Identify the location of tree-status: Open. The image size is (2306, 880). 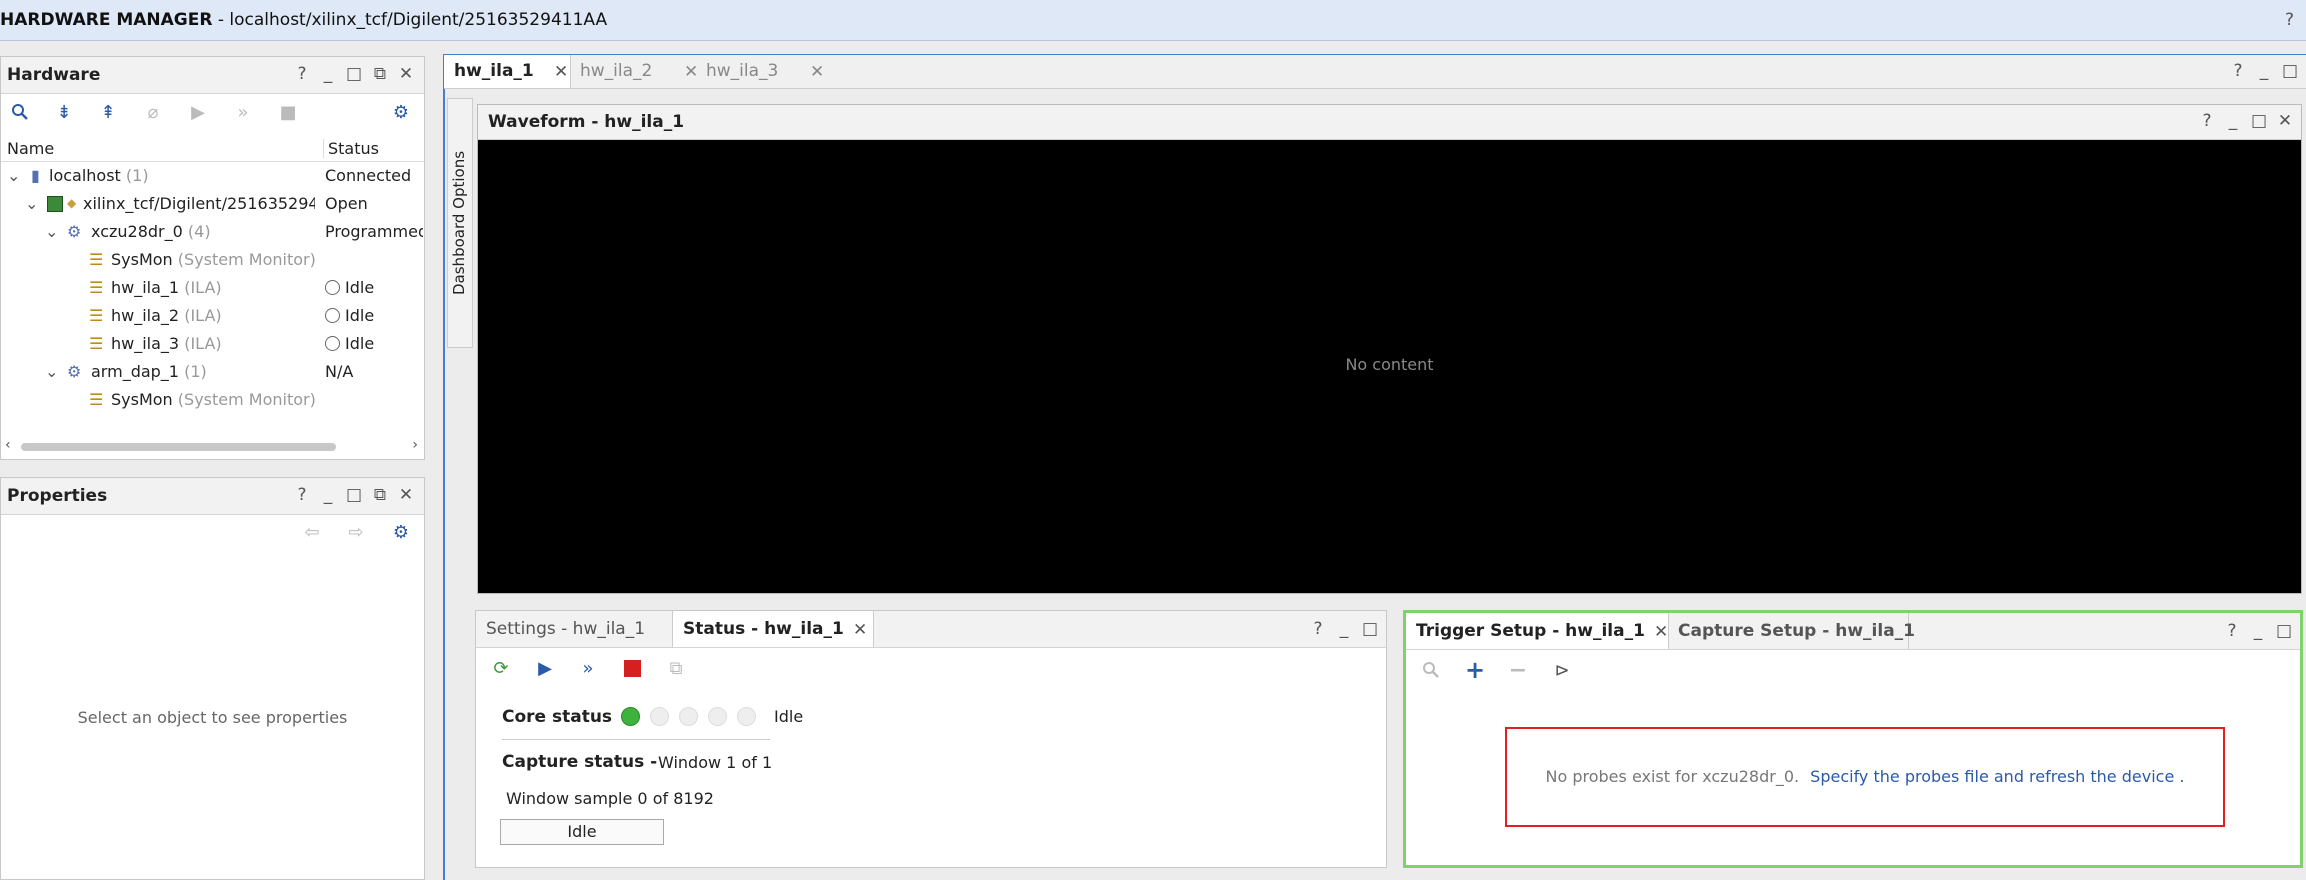
(346, 203).